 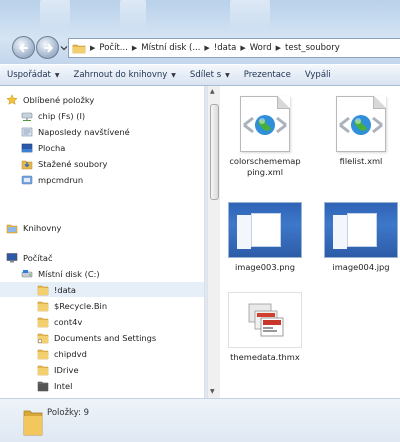 What do you see at coordinates (12, 257) in the screenshot?
I see `computer-icon` at bounding box center [12, 257].